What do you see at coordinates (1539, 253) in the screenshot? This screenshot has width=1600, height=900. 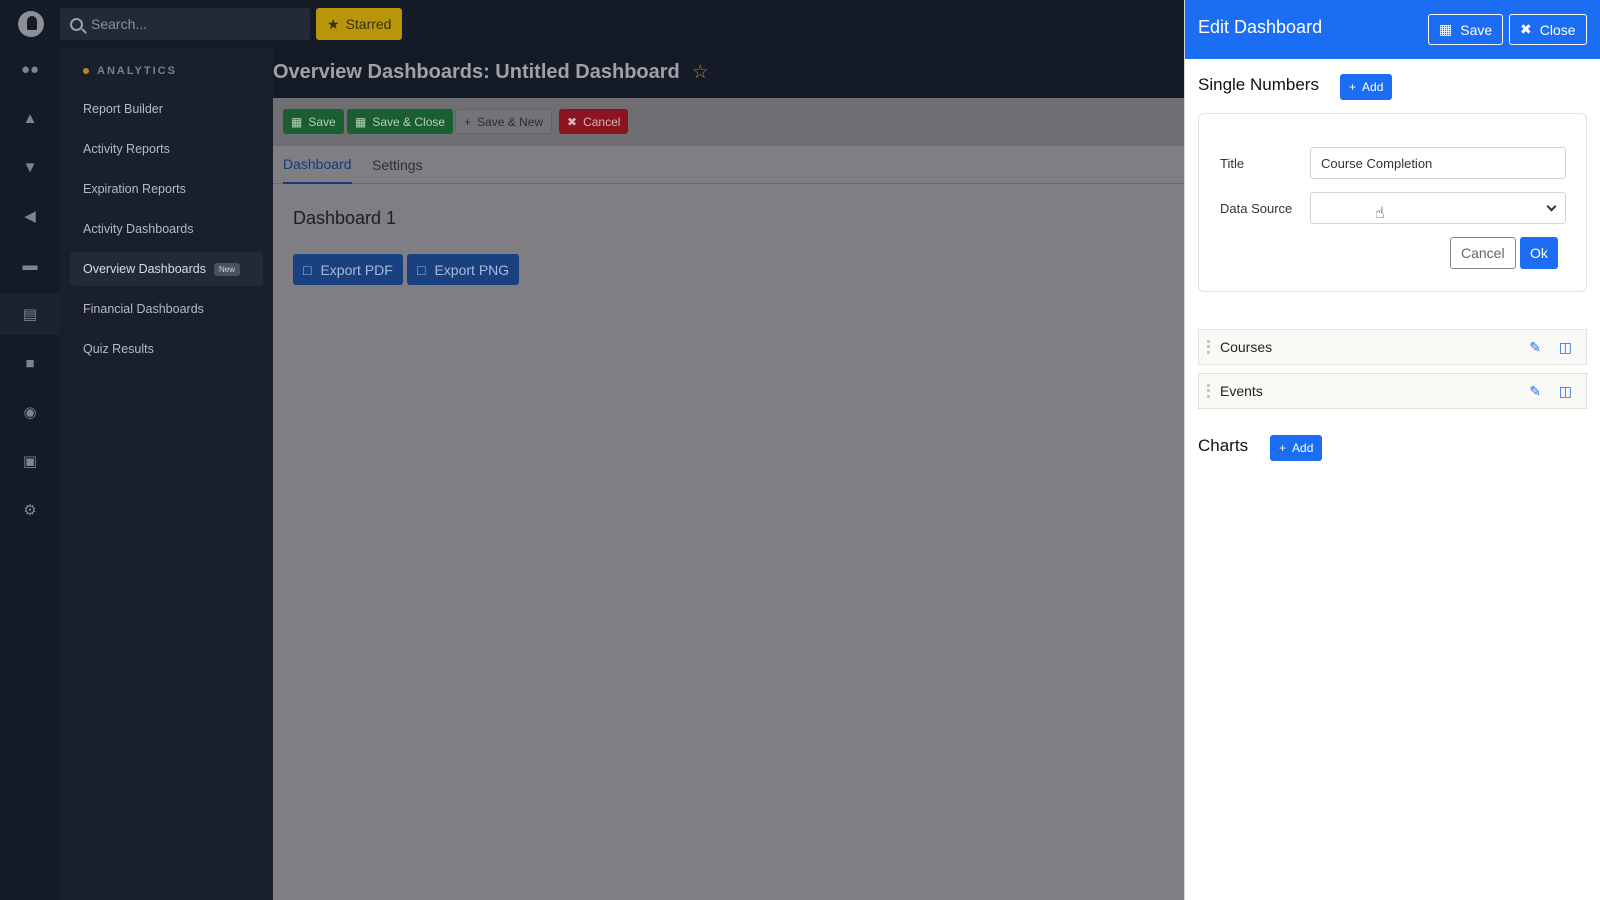 I see `form-ok-button: Ok` at bounding box center [1539, 253].